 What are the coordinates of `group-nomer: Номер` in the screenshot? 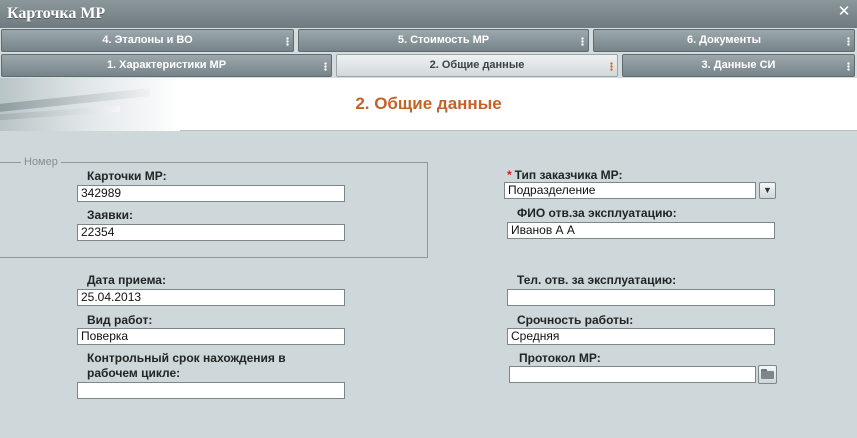 It's located at (214, 207).